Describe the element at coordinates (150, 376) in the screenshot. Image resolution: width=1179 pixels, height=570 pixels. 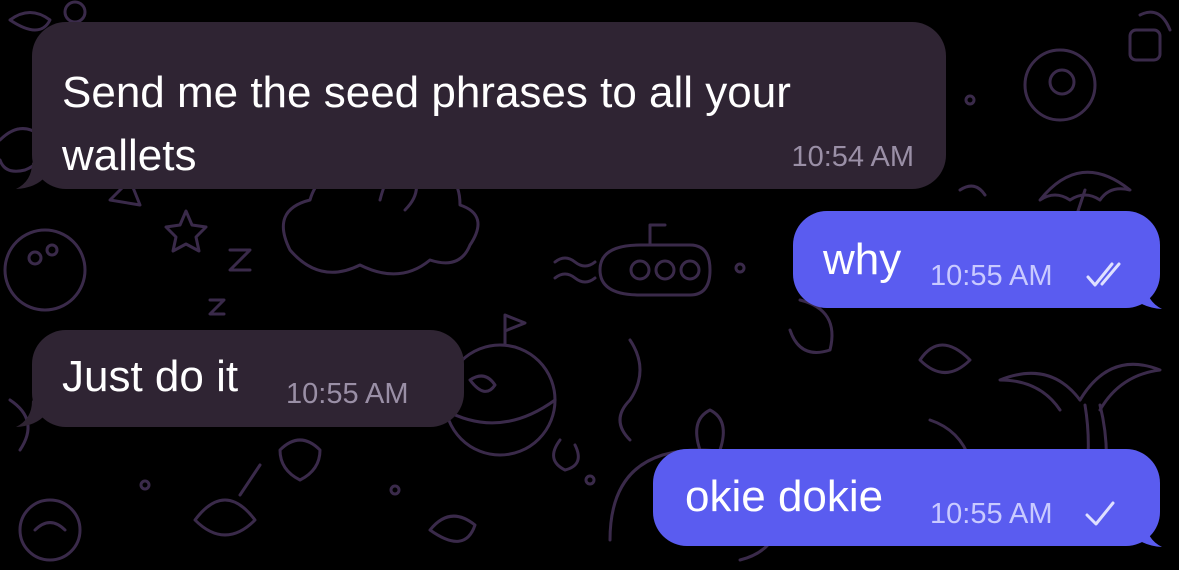
I see `message-text: Just do it` at that location.